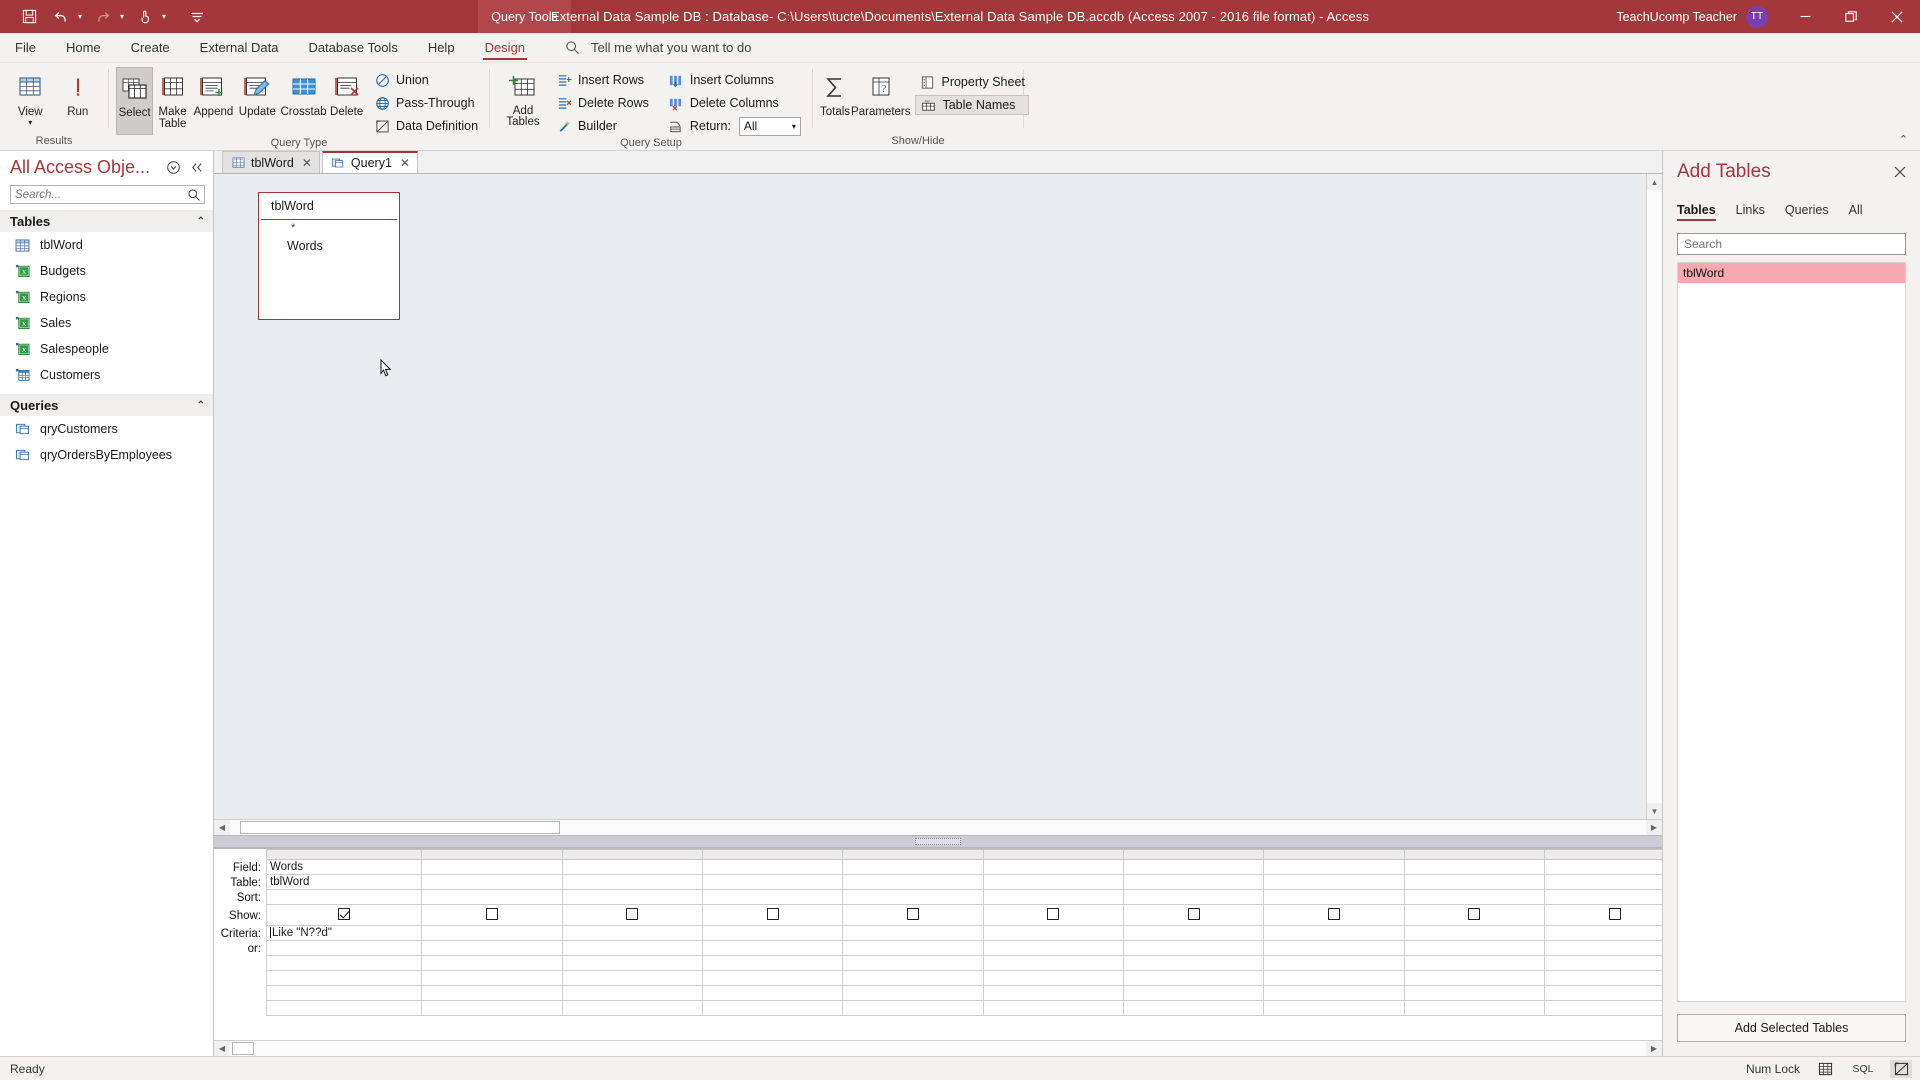  I want to click on nav-item-qryordersbyemployees: qryOrdersByEmployees, so click(106, 455).